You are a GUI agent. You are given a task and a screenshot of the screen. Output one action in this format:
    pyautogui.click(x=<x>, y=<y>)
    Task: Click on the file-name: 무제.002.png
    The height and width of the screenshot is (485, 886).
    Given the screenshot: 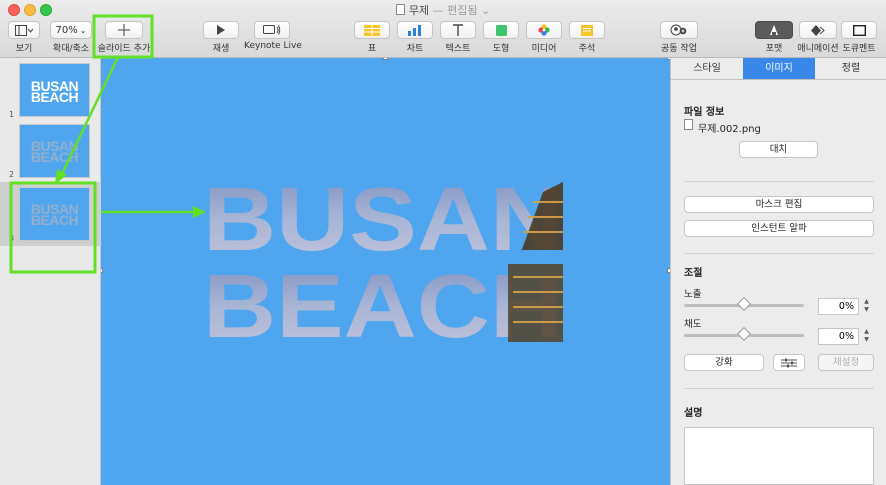 What is the action you would take?
    pyautogui.click(x=729, y=129)
    